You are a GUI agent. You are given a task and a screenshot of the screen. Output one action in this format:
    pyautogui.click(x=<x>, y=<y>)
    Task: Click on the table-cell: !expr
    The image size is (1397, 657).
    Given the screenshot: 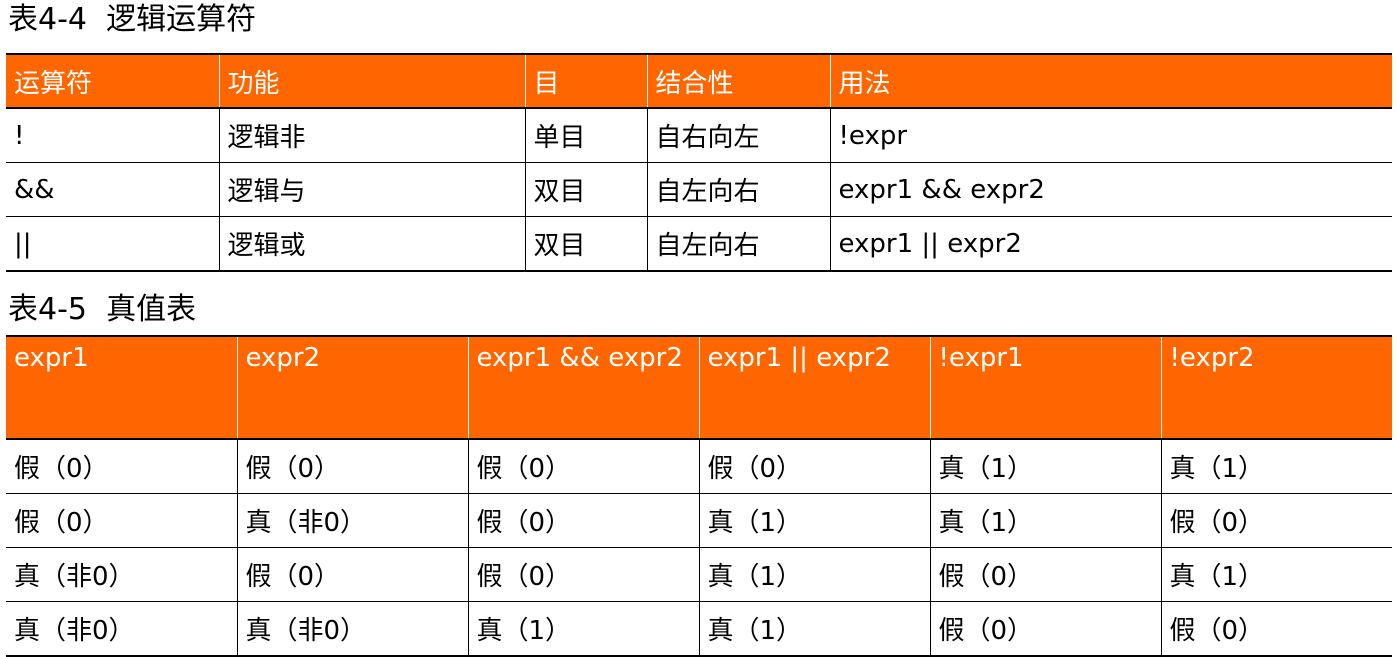 What is the action you would take?
    pyautogui.click(x=1111, y=135)
    